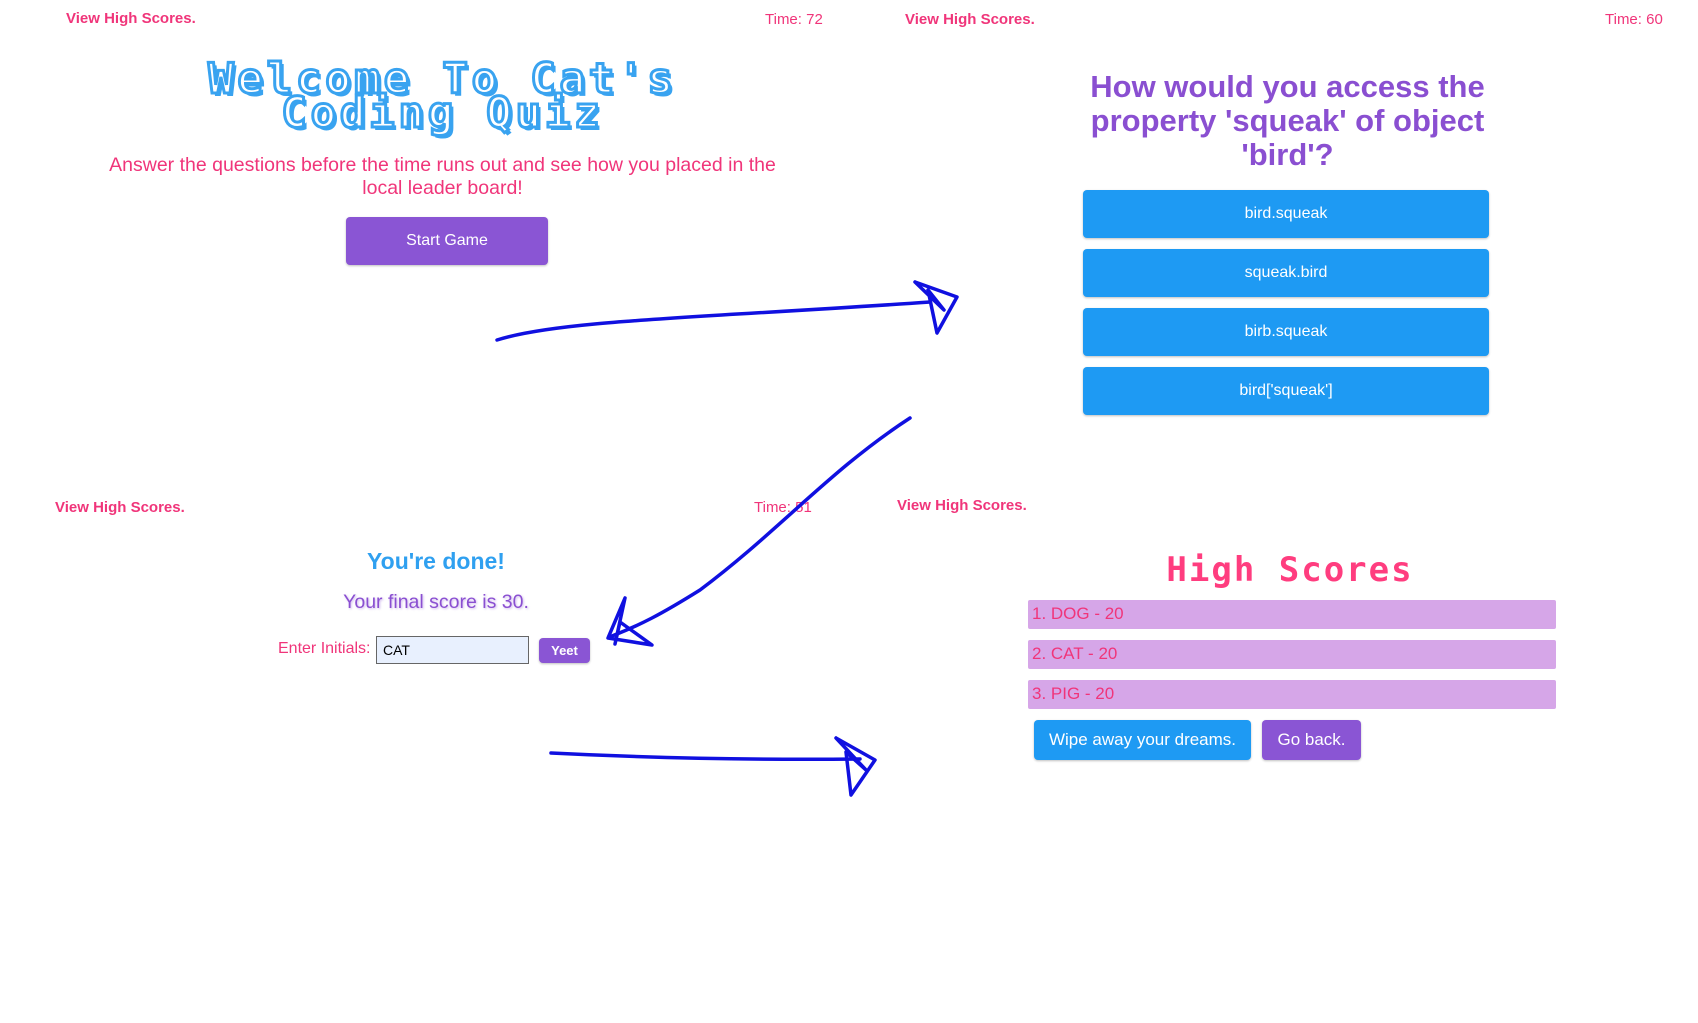  Describe the element at coordinates (713, 321) in the screenshot. I see `arrow-start-to-question` at that location.